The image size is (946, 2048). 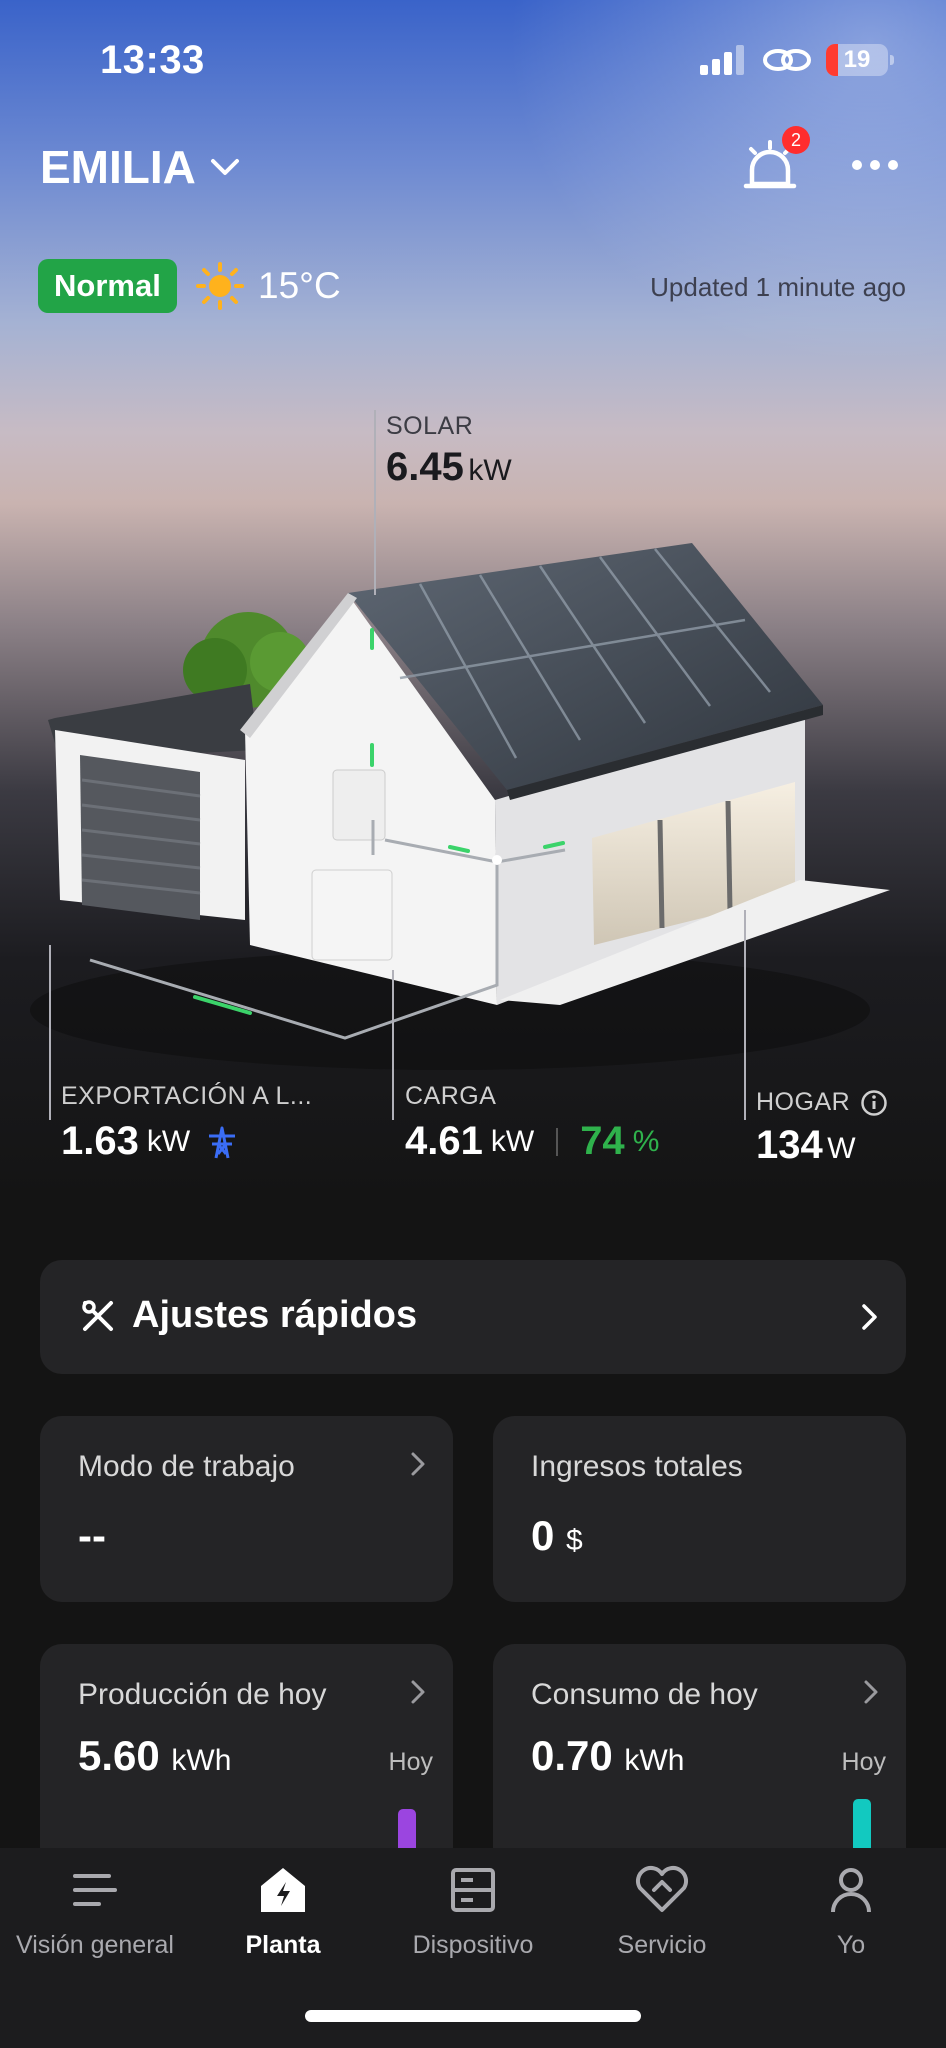 What do you see at coordinates (512, 1141) in the screenshot?
I see `charge-unit: kW` at bounding box center [512, 1141].